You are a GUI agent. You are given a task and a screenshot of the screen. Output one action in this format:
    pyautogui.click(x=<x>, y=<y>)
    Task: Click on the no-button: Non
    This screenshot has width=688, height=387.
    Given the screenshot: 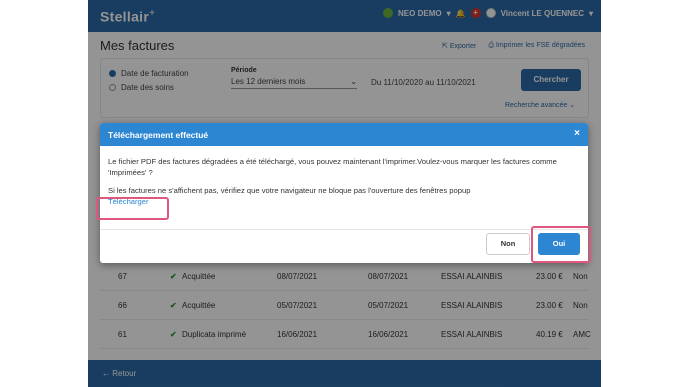 What is the action you would take?
    pyautogui.click(x=508, y=244)
    